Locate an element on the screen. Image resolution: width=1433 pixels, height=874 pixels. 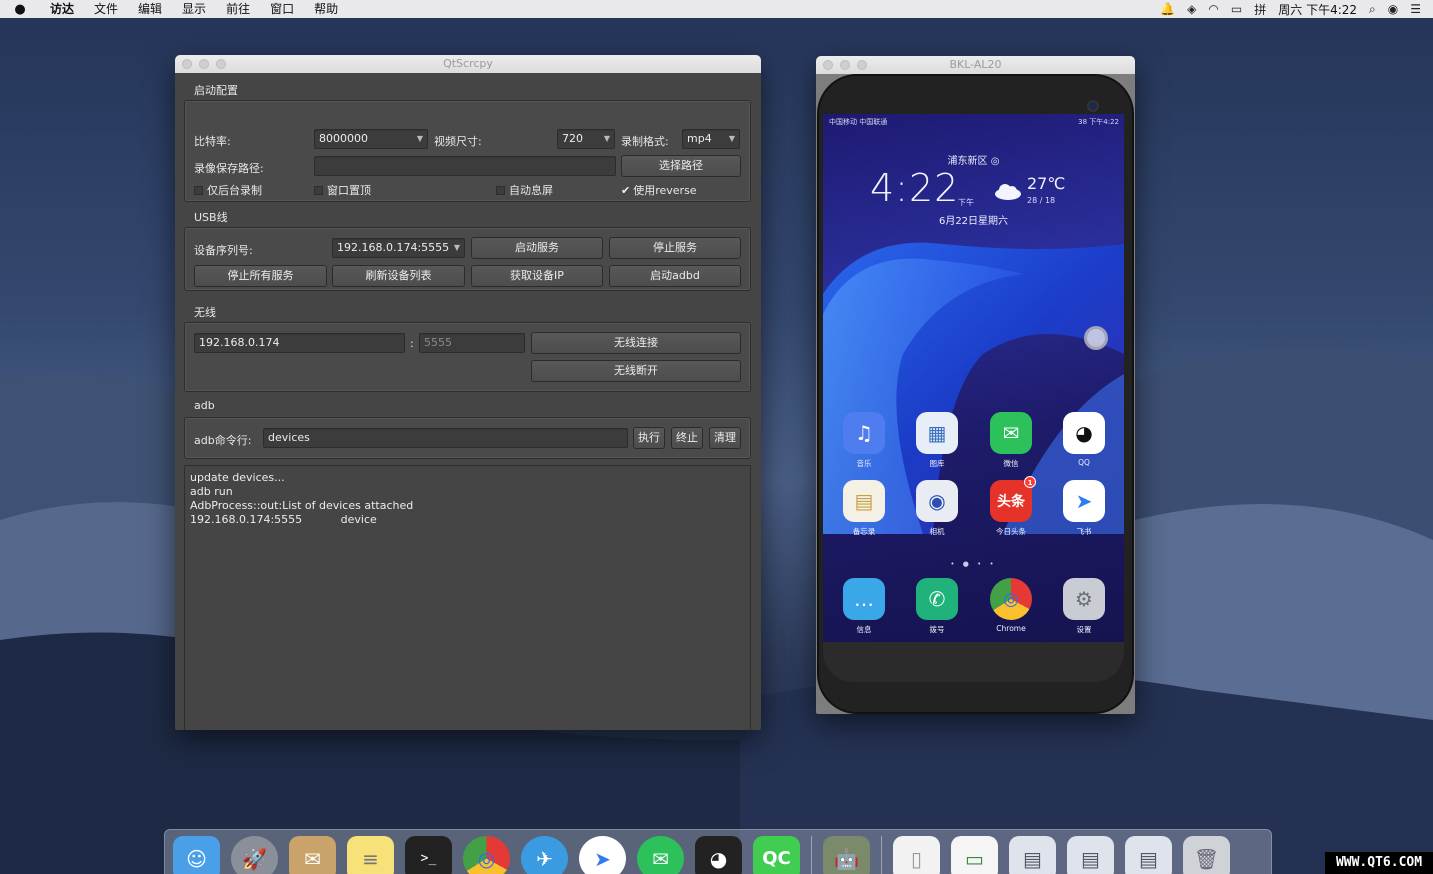
wireless-disconnect-button: 无线断开 is located at coordinates (636, 371).